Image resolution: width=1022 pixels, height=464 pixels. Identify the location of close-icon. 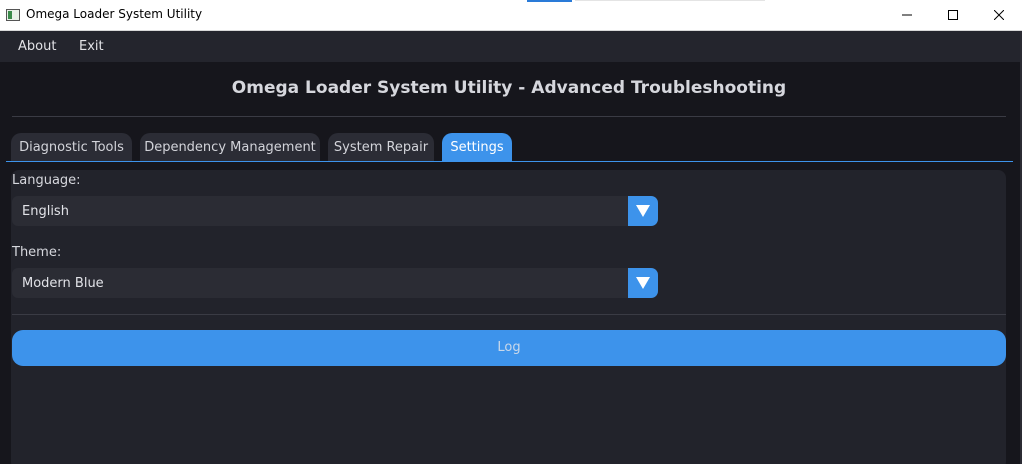
(999, 15).